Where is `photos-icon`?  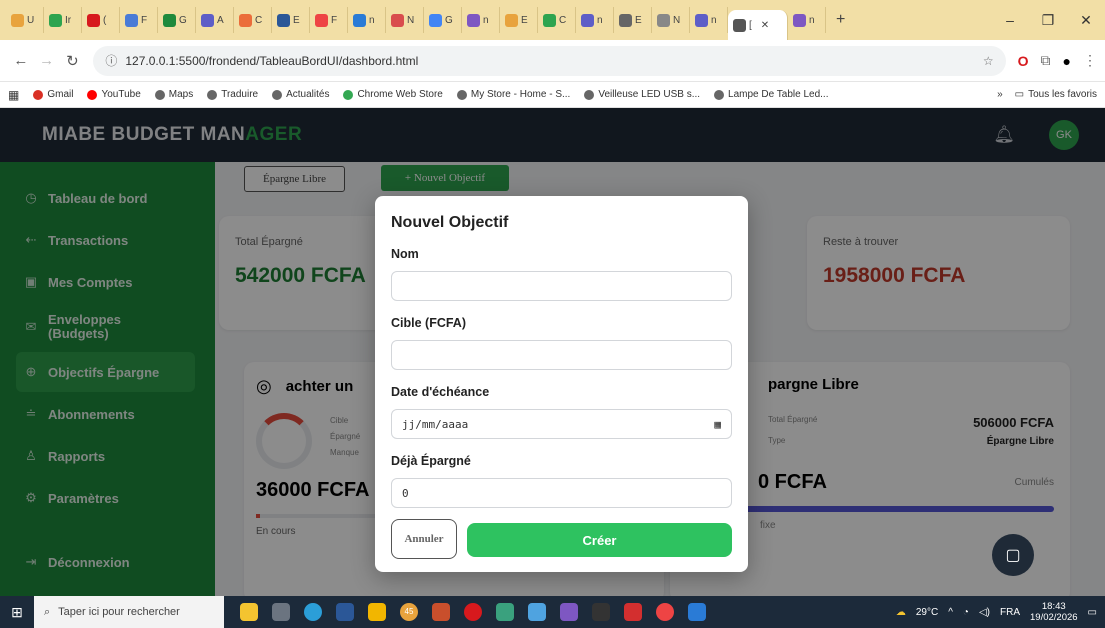
photos-icon is located at coordinates (537, 612).